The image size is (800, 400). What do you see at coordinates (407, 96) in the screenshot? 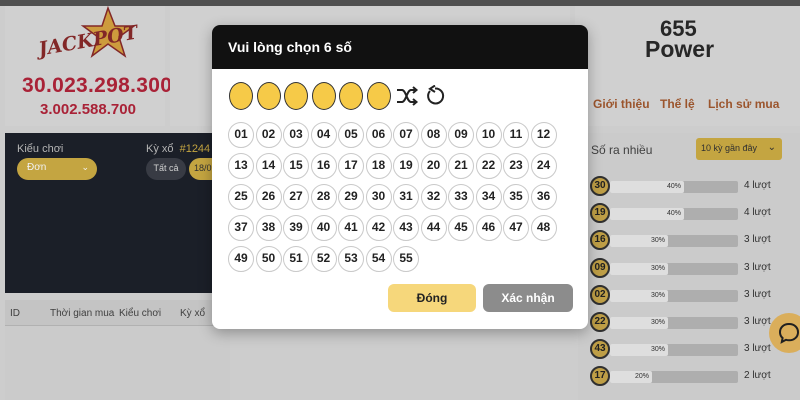
I see `shuffle-icon` at bounding box center [407, 96].